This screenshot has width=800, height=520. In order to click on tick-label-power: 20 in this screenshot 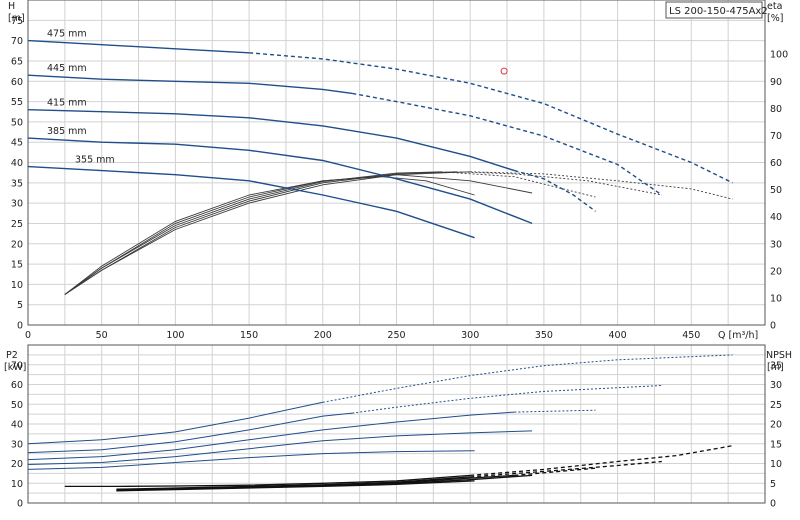, I will do `click(17, 464)`.